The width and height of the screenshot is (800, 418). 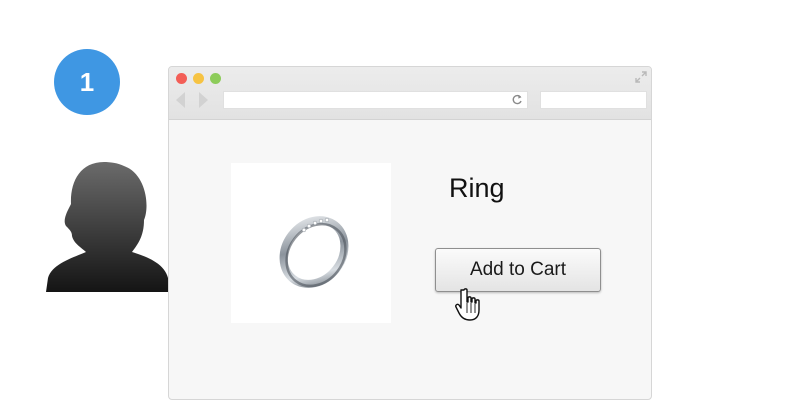 I want to click on step-number: 1, so click(x=87, y=81).